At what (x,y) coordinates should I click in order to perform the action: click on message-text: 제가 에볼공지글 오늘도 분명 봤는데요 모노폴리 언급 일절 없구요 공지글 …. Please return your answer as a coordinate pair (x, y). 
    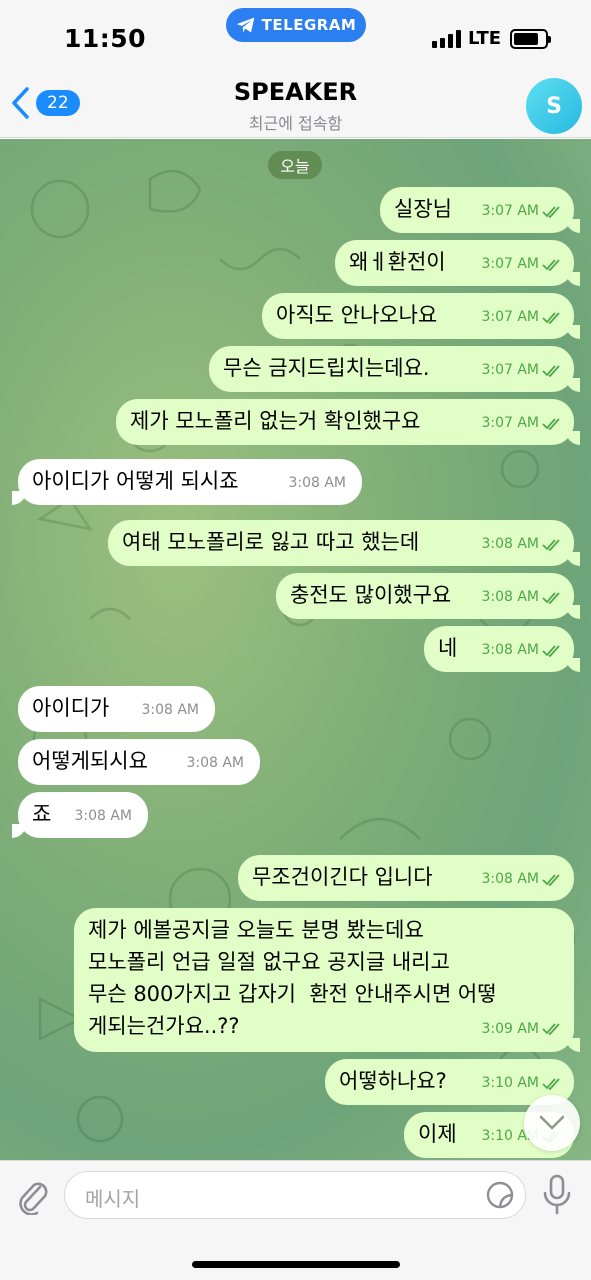
    Looking at the image, I should click on (292, 978).